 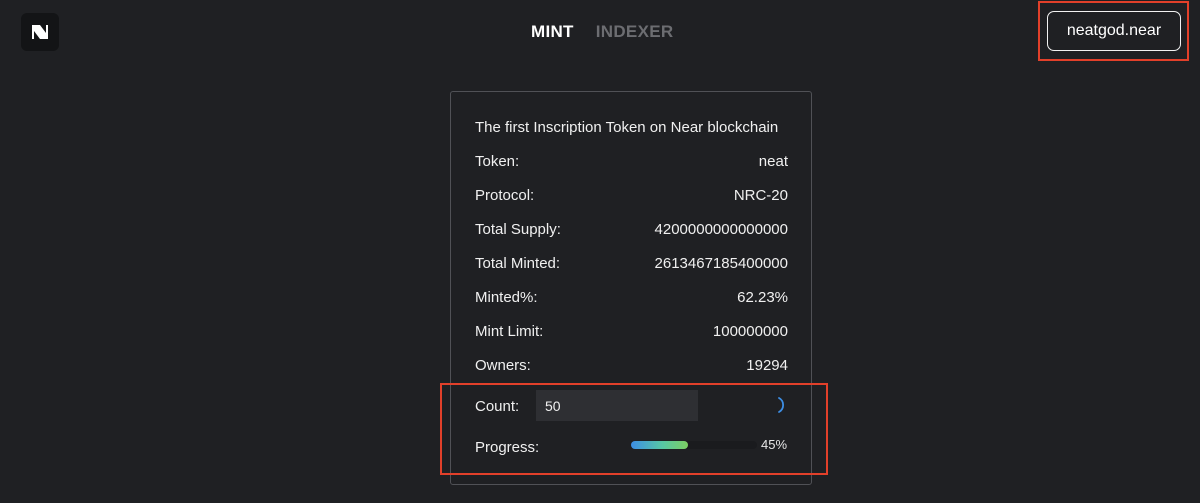 I want to click on row-label: Minted%:, so click(x=506, y=297).